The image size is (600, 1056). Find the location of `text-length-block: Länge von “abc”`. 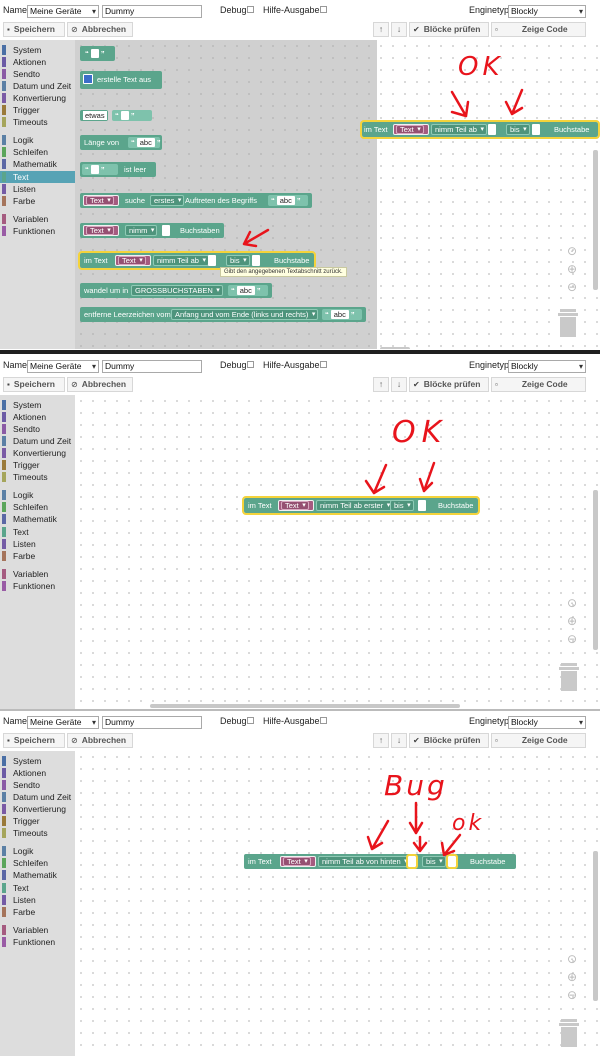

text-length-block: Länge von “abc” is located at coordinates (121, 142).